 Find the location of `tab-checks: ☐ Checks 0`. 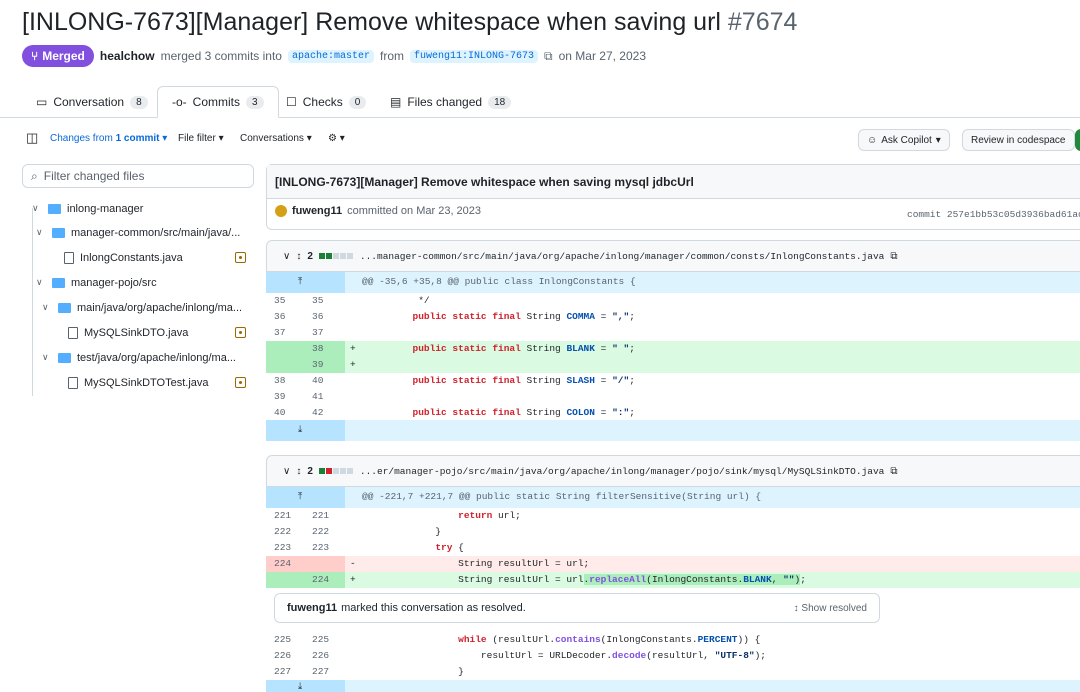

tab-checks: ☐ Checks 0 is located at coordinates (326, 102).